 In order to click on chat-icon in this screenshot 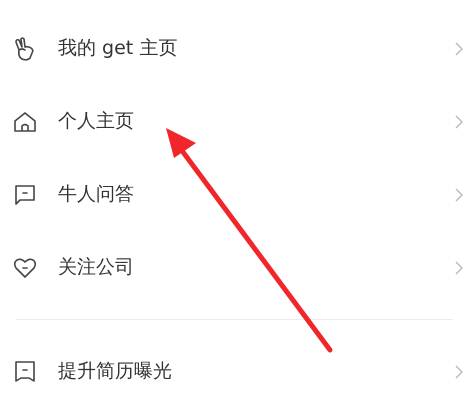, I will do `click(25, 195)`.